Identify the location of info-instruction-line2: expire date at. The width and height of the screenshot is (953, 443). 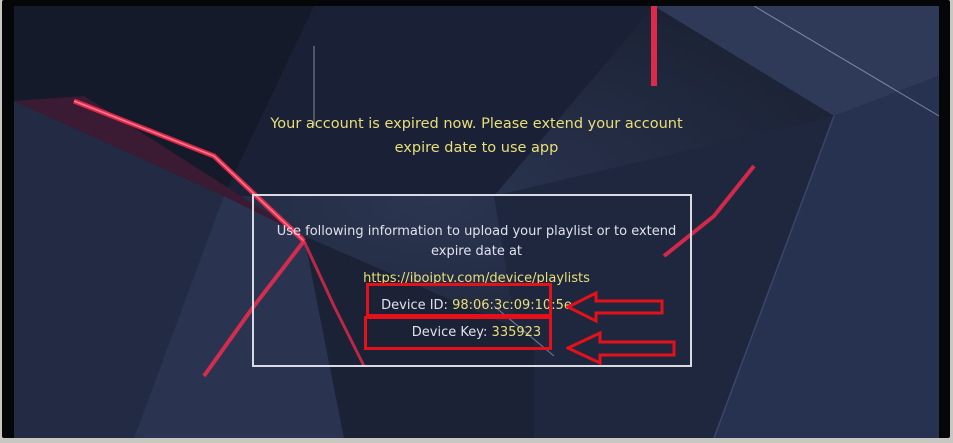
(476, 251).